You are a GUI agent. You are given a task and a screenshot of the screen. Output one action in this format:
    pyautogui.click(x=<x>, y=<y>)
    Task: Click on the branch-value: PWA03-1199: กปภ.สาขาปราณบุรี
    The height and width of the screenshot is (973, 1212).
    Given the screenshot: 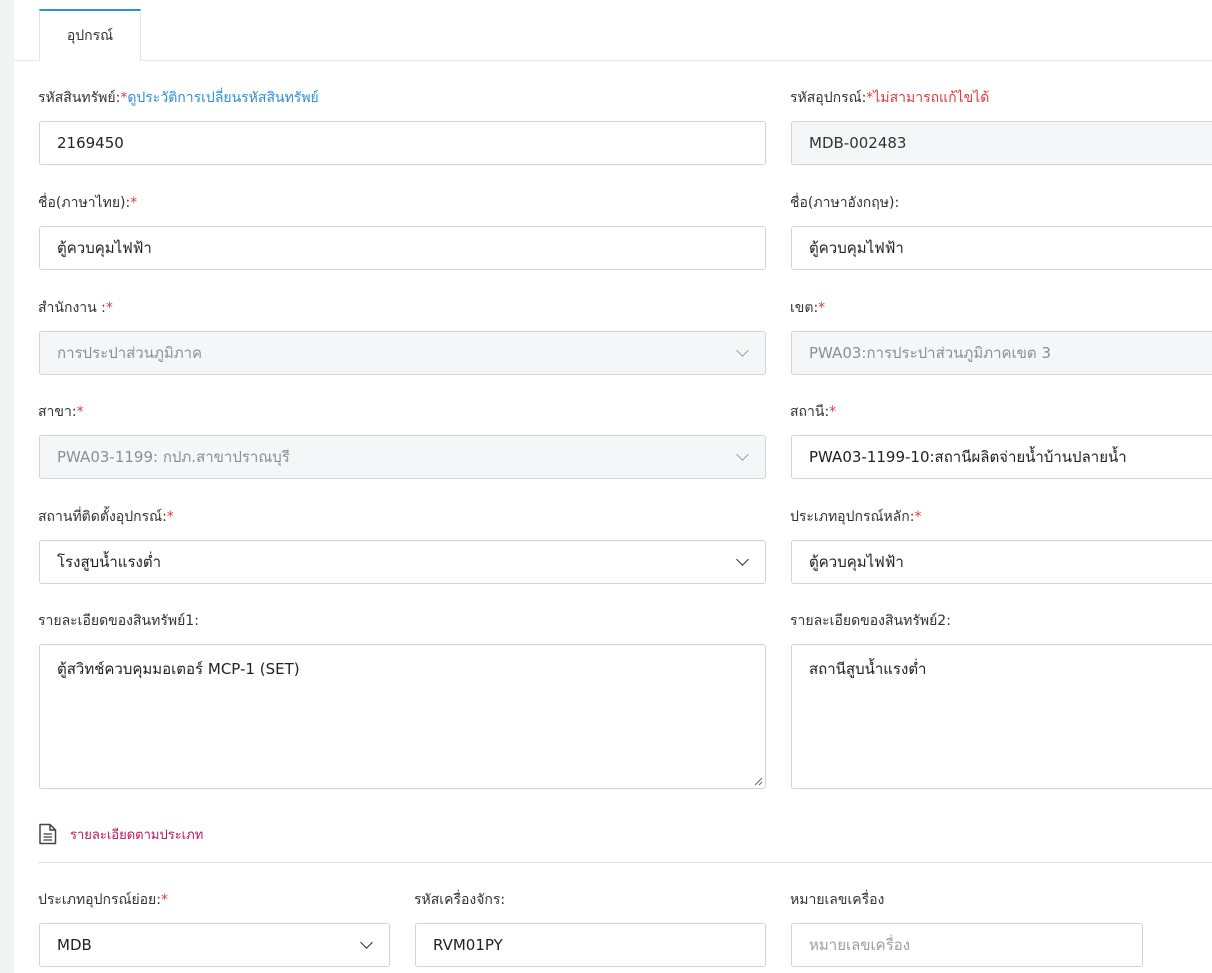 What is the action you would take?
    pyautogui.click(x=173, y=457)
    